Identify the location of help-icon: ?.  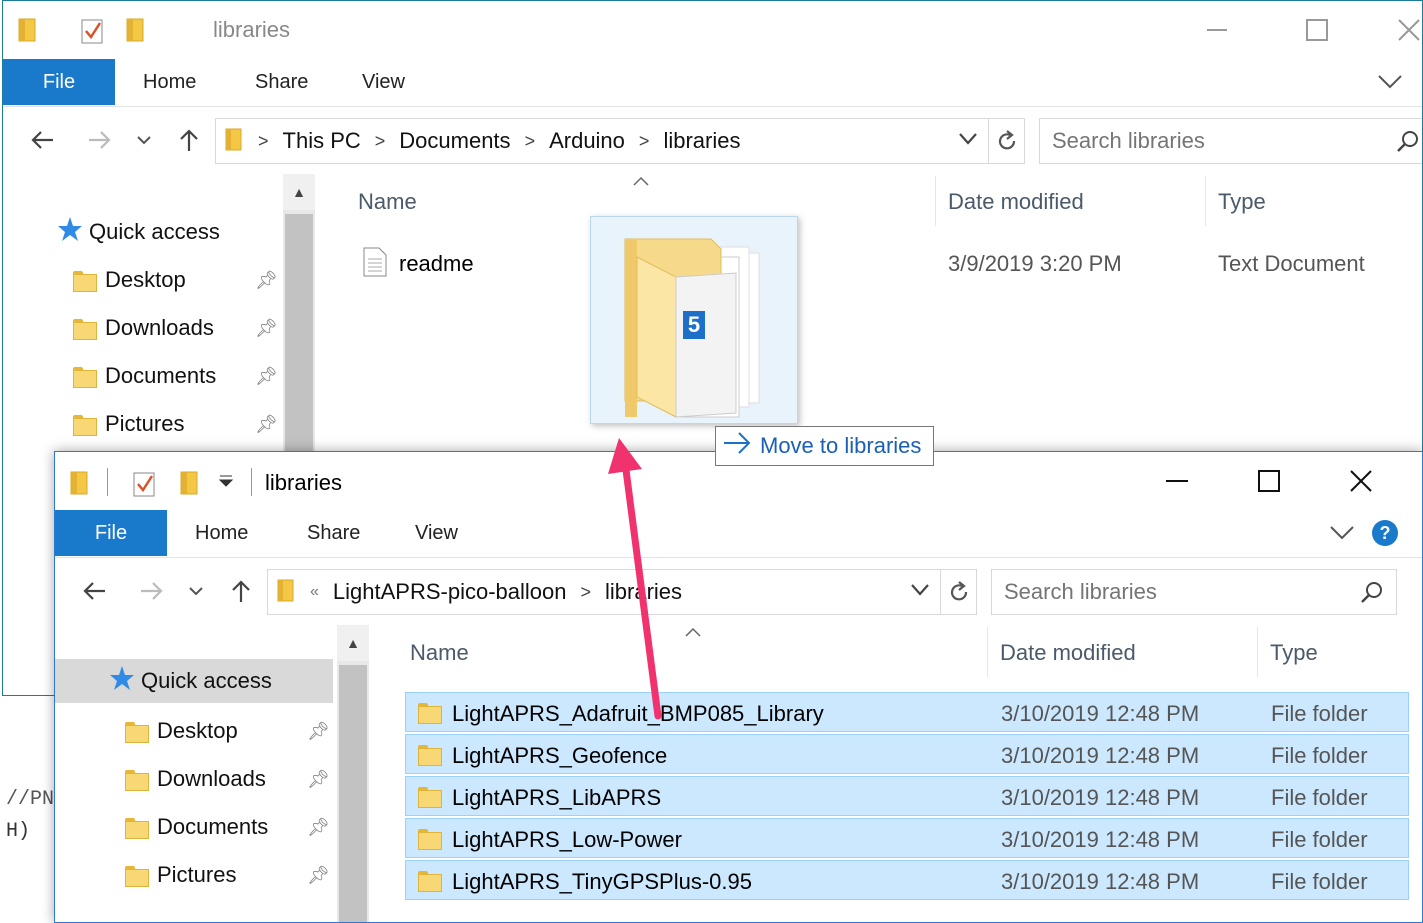
(1385, 533).